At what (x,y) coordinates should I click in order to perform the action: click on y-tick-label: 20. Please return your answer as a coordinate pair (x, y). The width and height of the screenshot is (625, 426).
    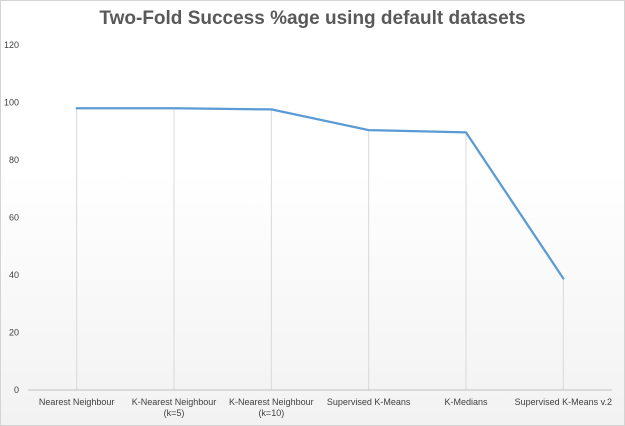
    Looking at the image, I should click on (14, 333).